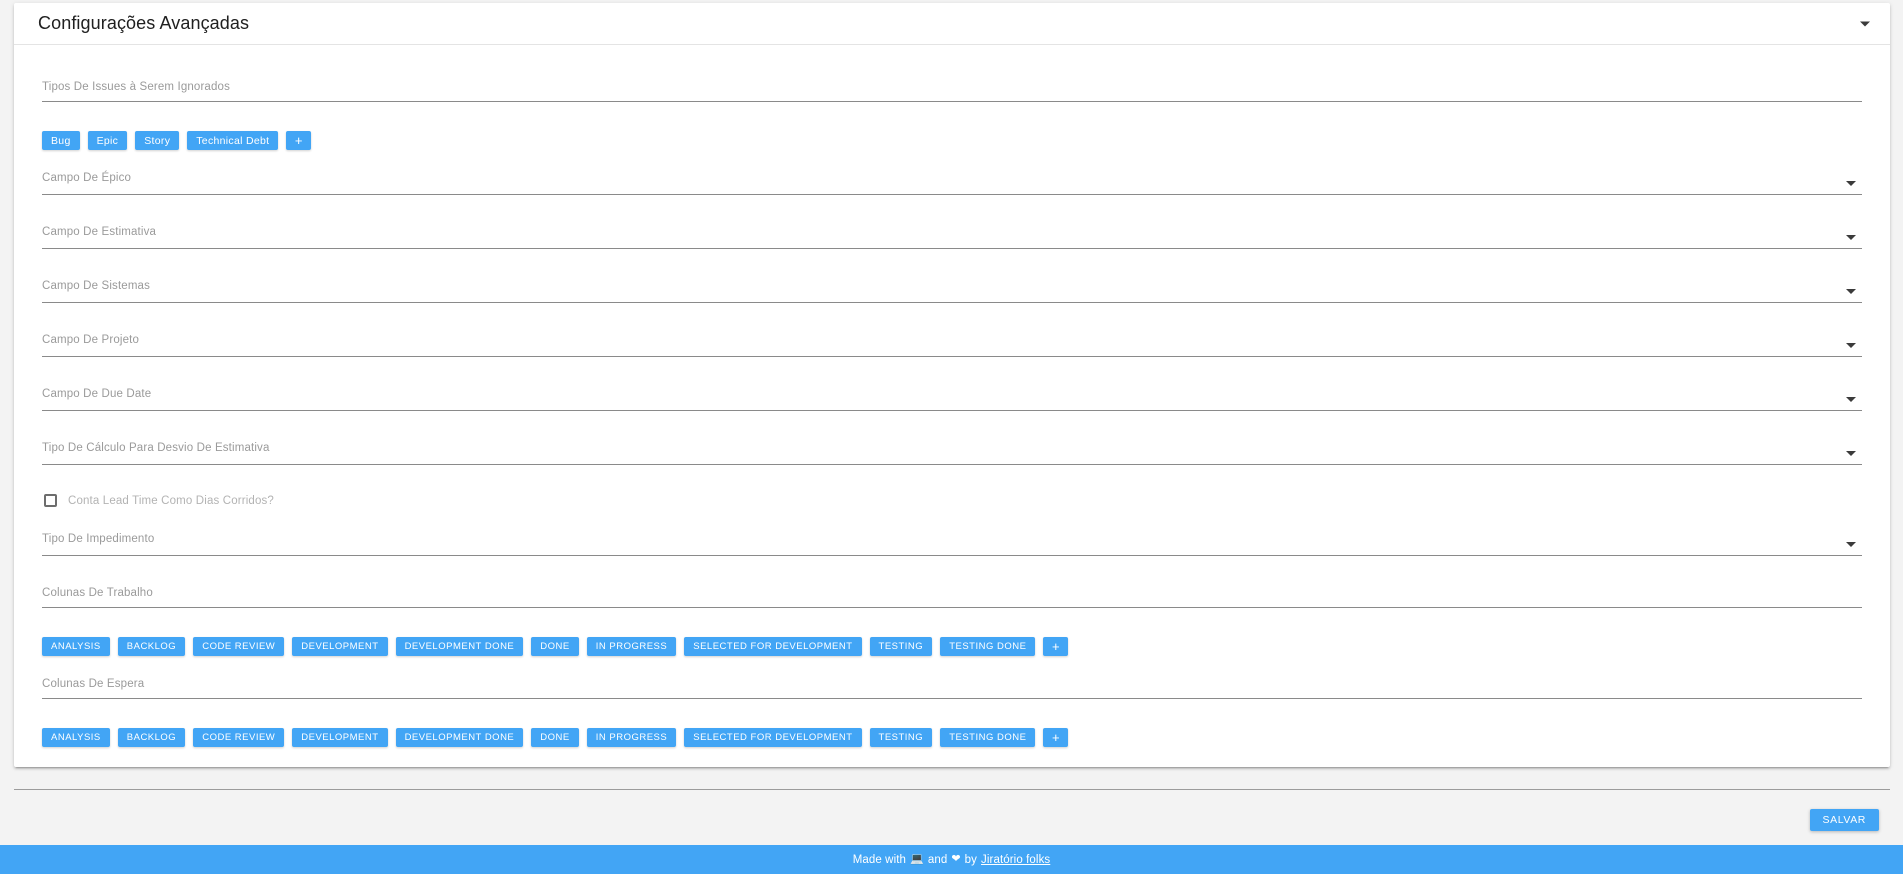  Describe the element at coordinates (956, 859) in the screenshot. I see `heart-icon: ❤` at that location.